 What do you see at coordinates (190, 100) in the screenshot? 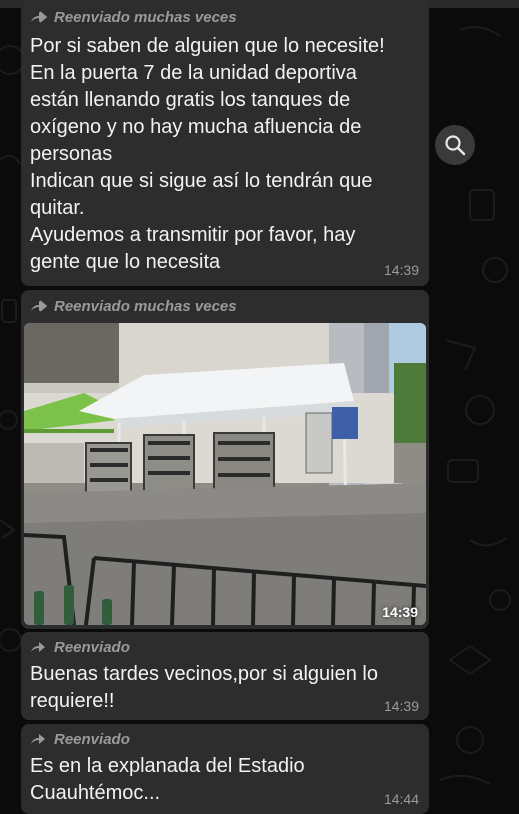
I see `message-line: están llenando gratis los tanques de` at bounding box center [190, 100].